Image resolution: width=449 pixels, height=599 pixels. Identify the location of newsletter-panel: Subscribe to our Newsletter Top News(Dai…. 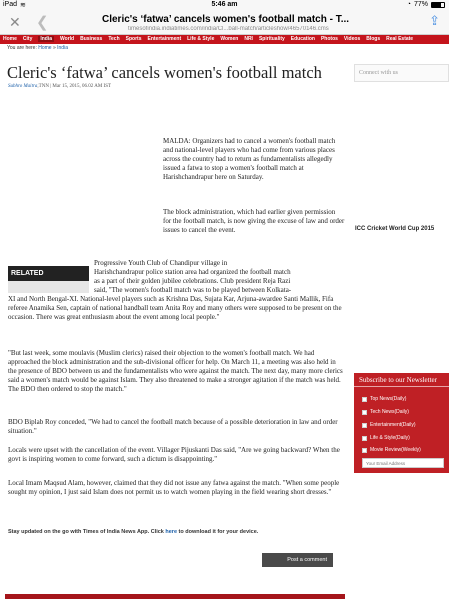
(401, 423).